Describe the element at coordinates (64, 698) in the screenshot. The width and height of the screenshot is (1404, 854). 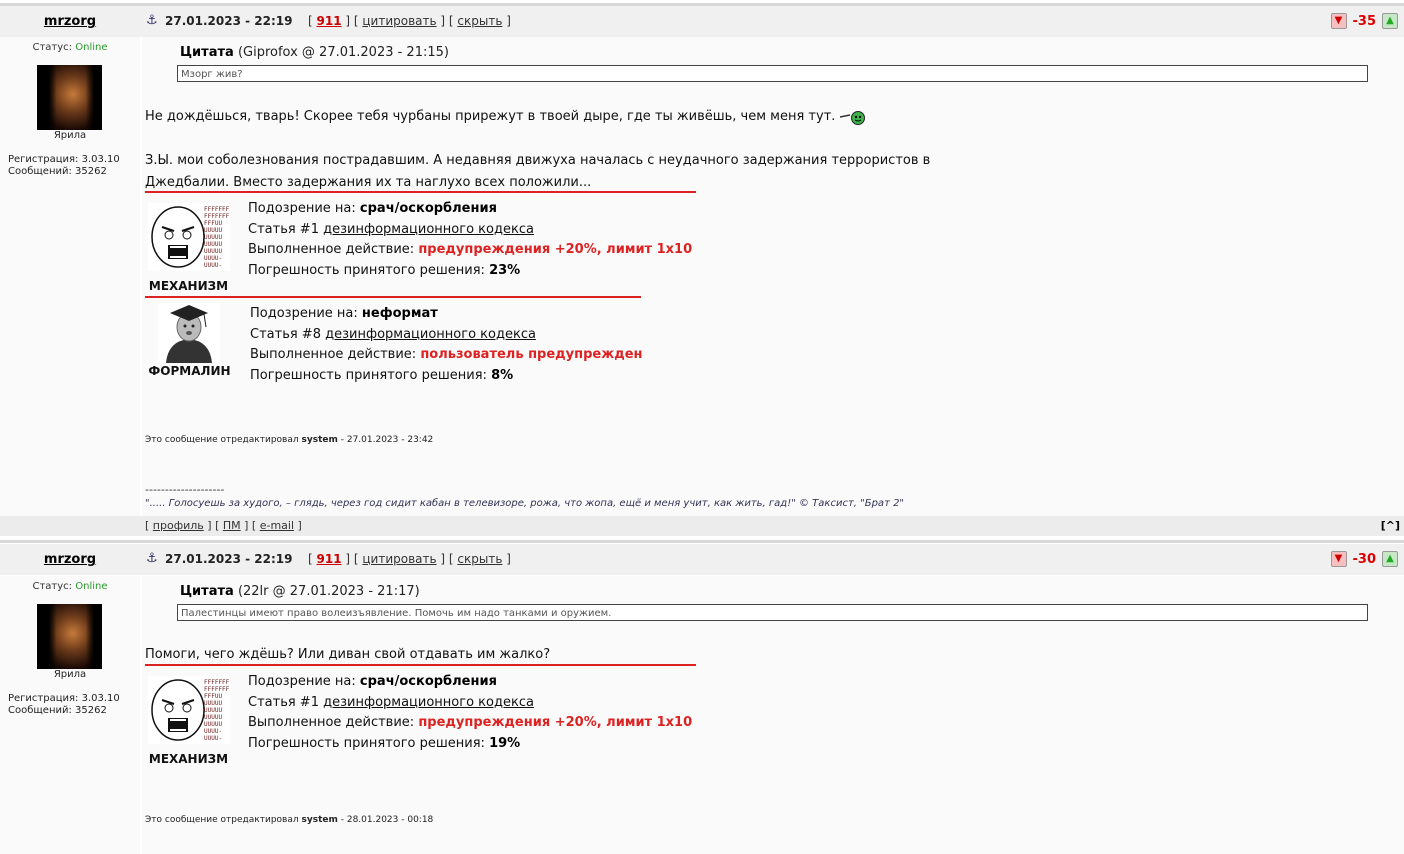
I see `registration-date: Регистрация: 3.03.10` at that location.